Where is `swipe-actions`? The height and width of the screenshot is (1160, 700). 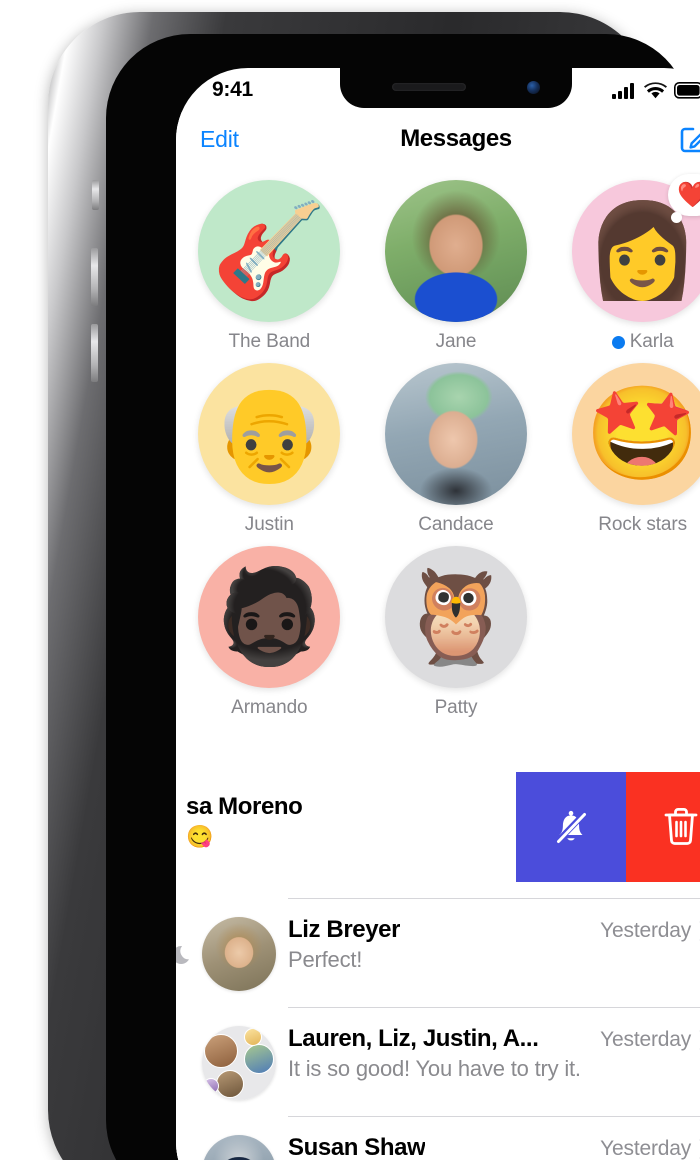
swipe-actions is located at coordinates (608, 827).